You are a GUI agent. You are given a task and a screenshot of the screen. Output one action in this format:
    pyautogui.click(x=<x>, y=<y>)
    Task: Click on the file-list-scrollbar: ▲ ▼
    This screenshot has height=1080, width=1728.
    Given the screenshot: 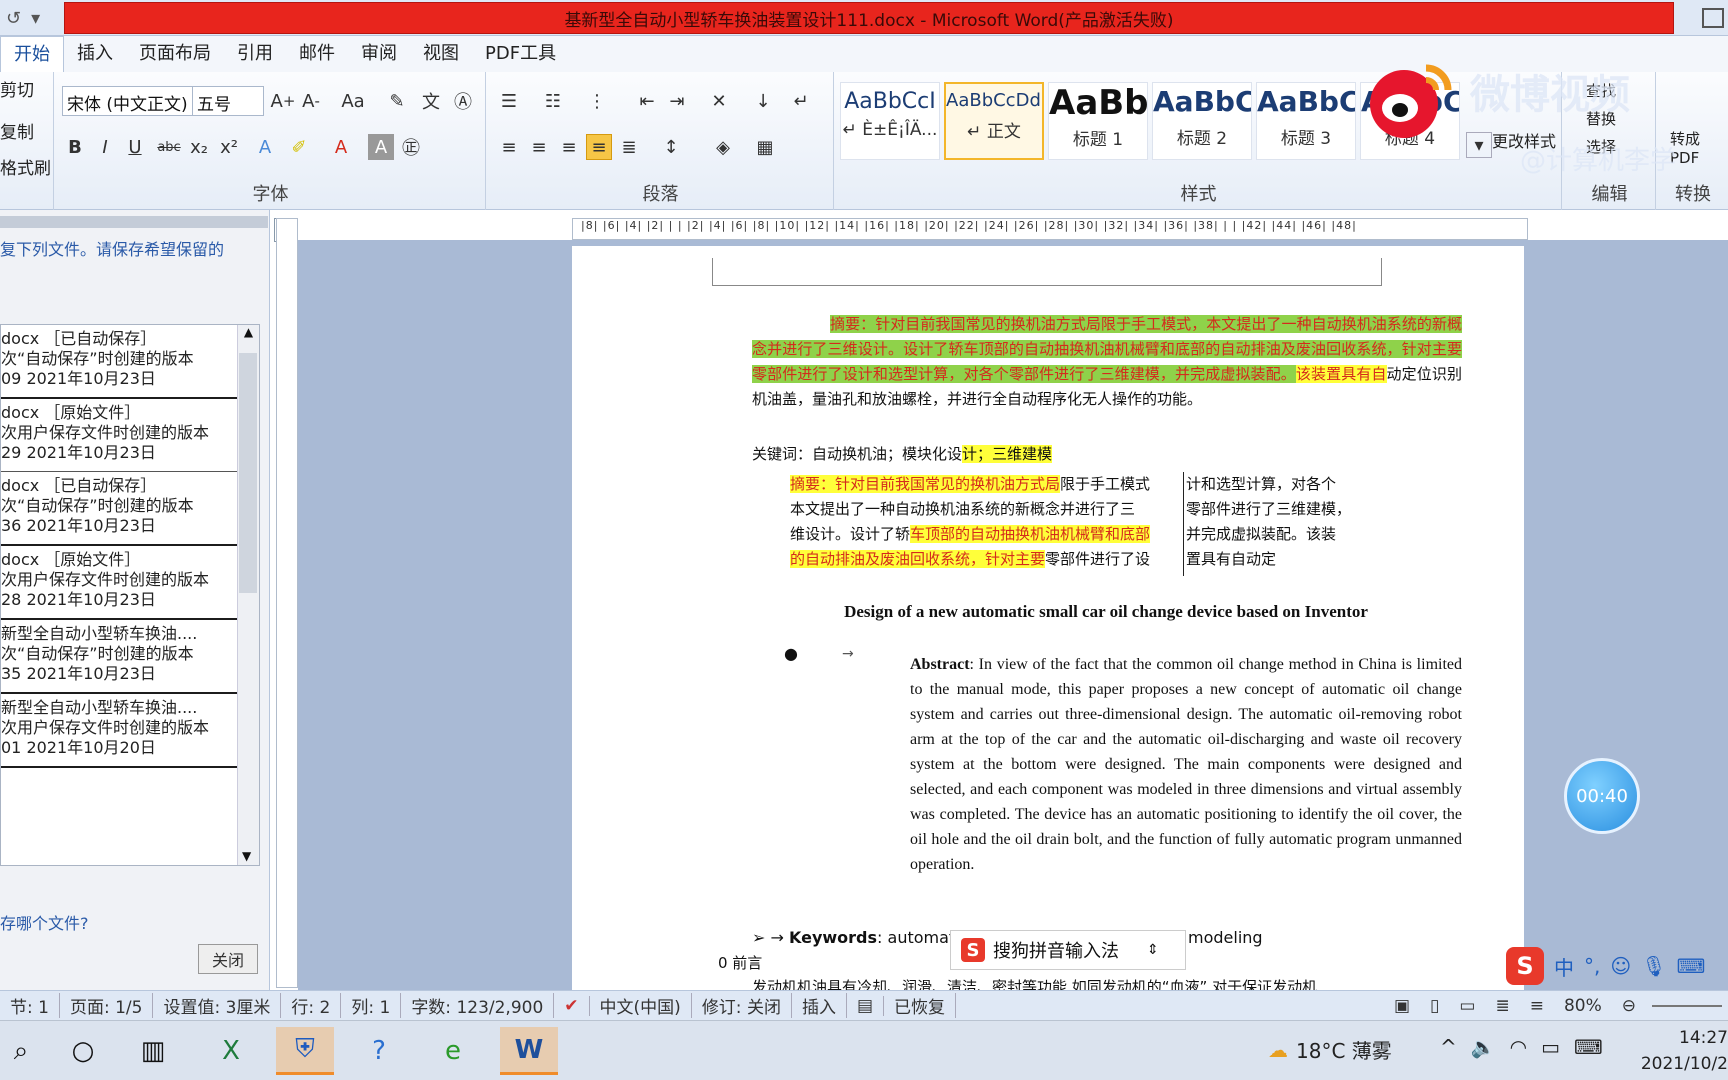 What is the action you would take?
    pyautogui.click(x=248, y=595)
    